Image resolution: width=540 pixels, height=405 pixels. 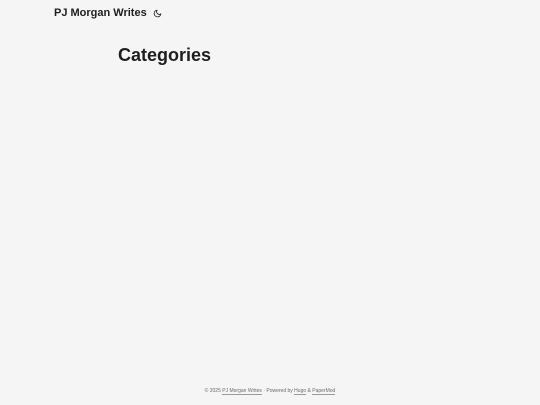 I want to click on site-title-link: PJ Morgan Writes, so click(x=100, y=13).